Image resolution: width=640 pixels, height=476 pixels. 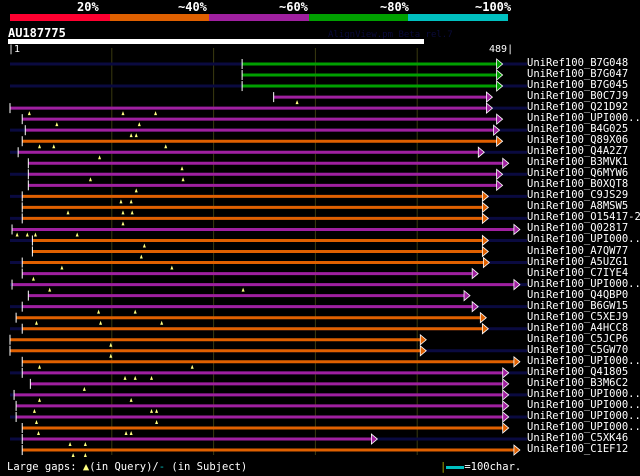 What do you see at coordinates (127, 467) in the screenshot?
I see `gap-legend: Large gaps: ▲(in Query)/- (in Subject)` at bounding box center [127, 467].